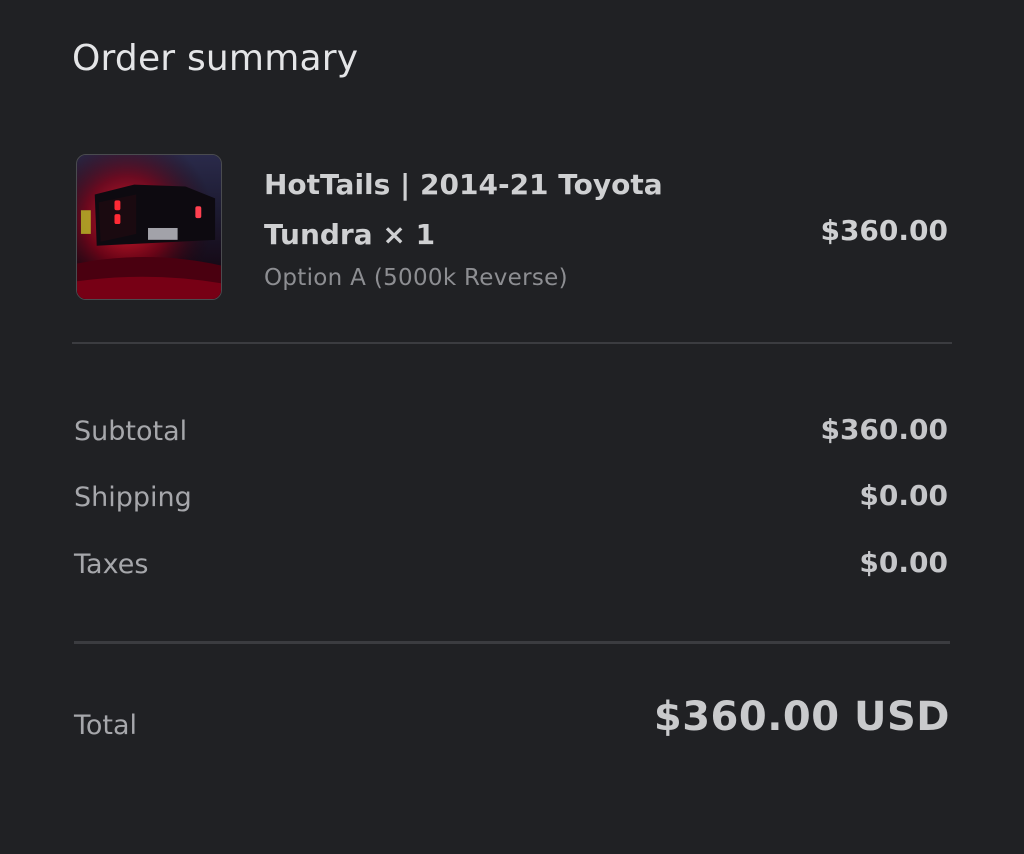 The height and width of the screenshot is (854, 1024). Describe the element at coordinates (801, 717) in the screenshot. I see `total-value: $360.00 USD` at that location.